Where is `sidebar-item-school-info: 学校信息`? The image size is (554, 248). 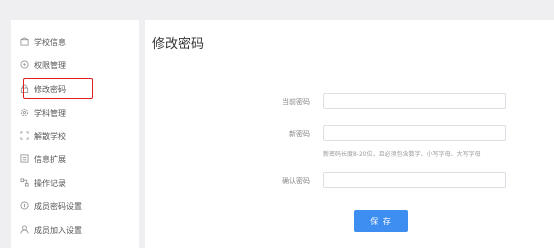 sidebar-item-school-info: 学校信息 is located at coordinates (73, 42).